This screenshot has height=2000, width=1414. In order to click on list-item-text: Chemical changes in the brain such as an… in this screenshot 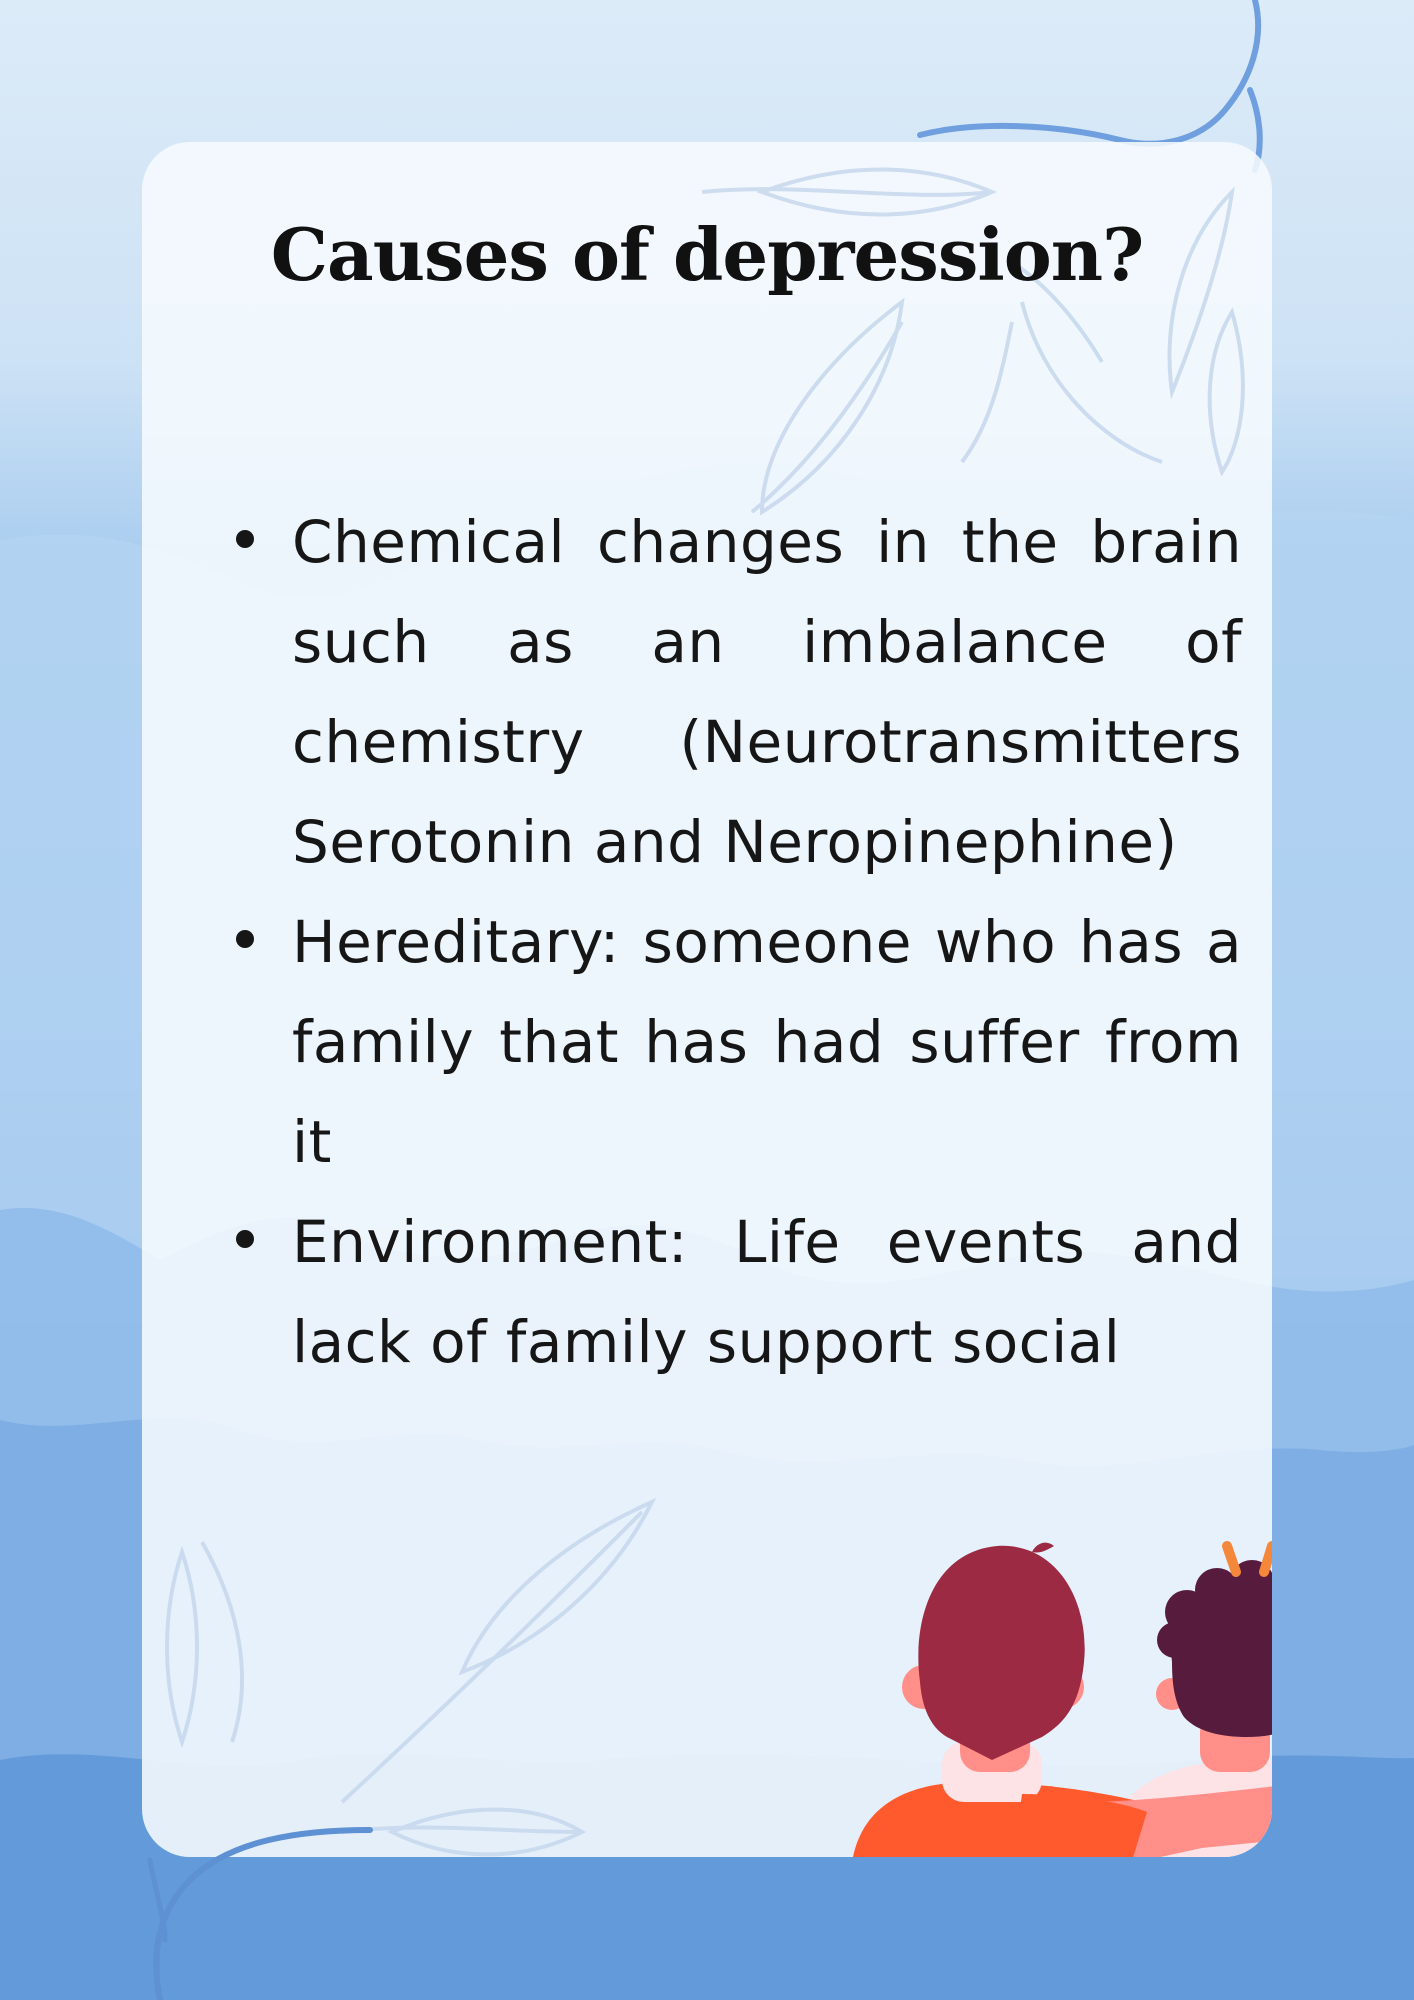, I will do `click(767, 692)`.